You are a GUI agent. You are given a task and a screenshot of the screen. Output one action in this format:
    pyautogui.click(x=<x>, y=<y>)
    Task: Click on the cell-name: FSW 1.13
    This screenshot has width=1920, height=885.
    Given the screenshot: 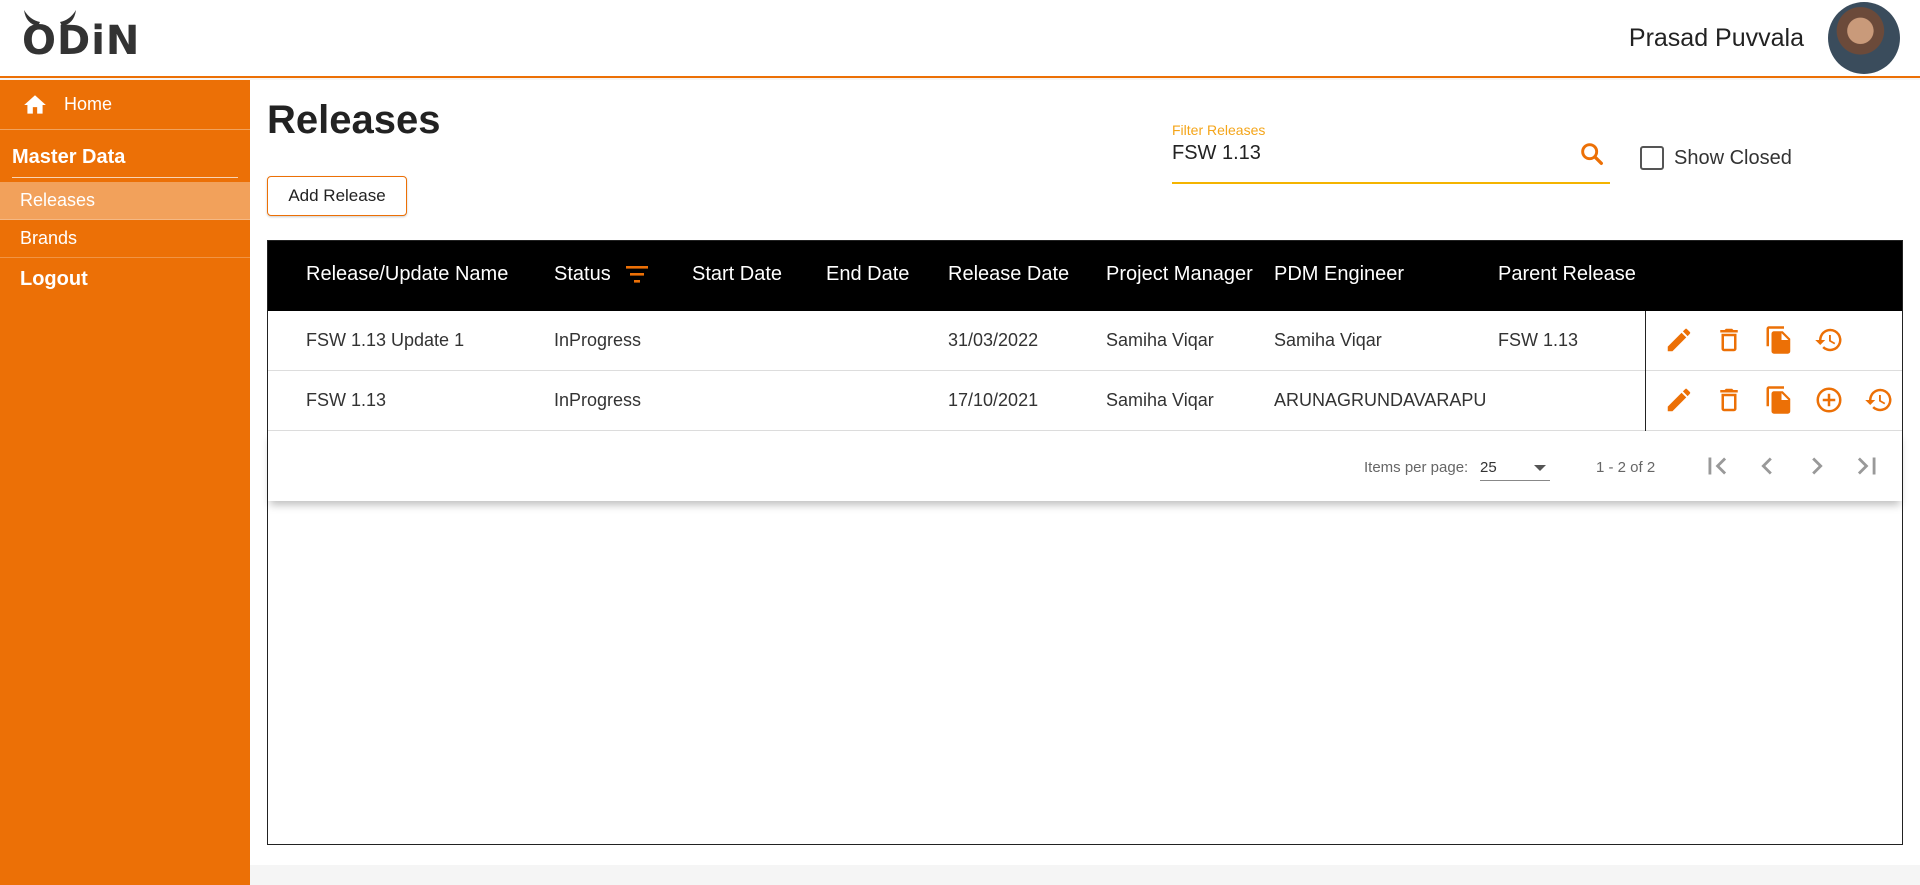 What is the action you would take?
    pyautogui.click(x=346, y=400)
    